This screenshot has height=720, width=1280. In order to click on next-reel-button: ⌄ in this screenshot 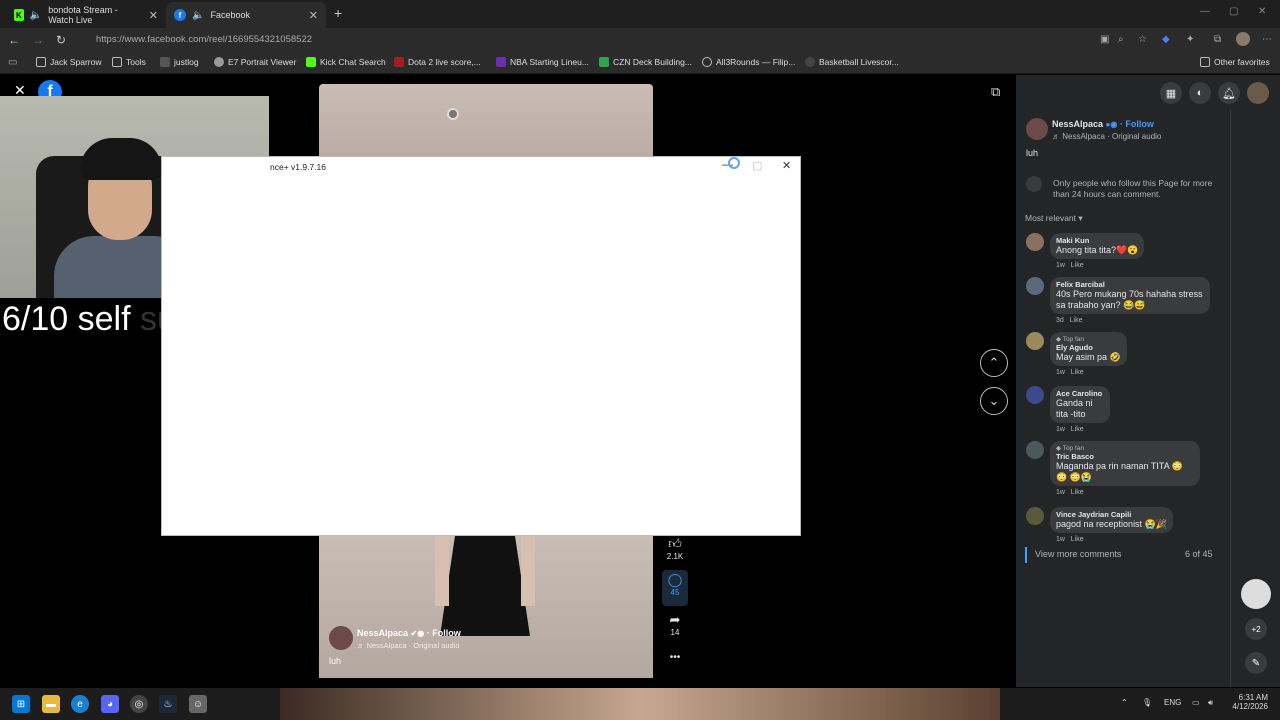, I will do `click(994, 401)`.